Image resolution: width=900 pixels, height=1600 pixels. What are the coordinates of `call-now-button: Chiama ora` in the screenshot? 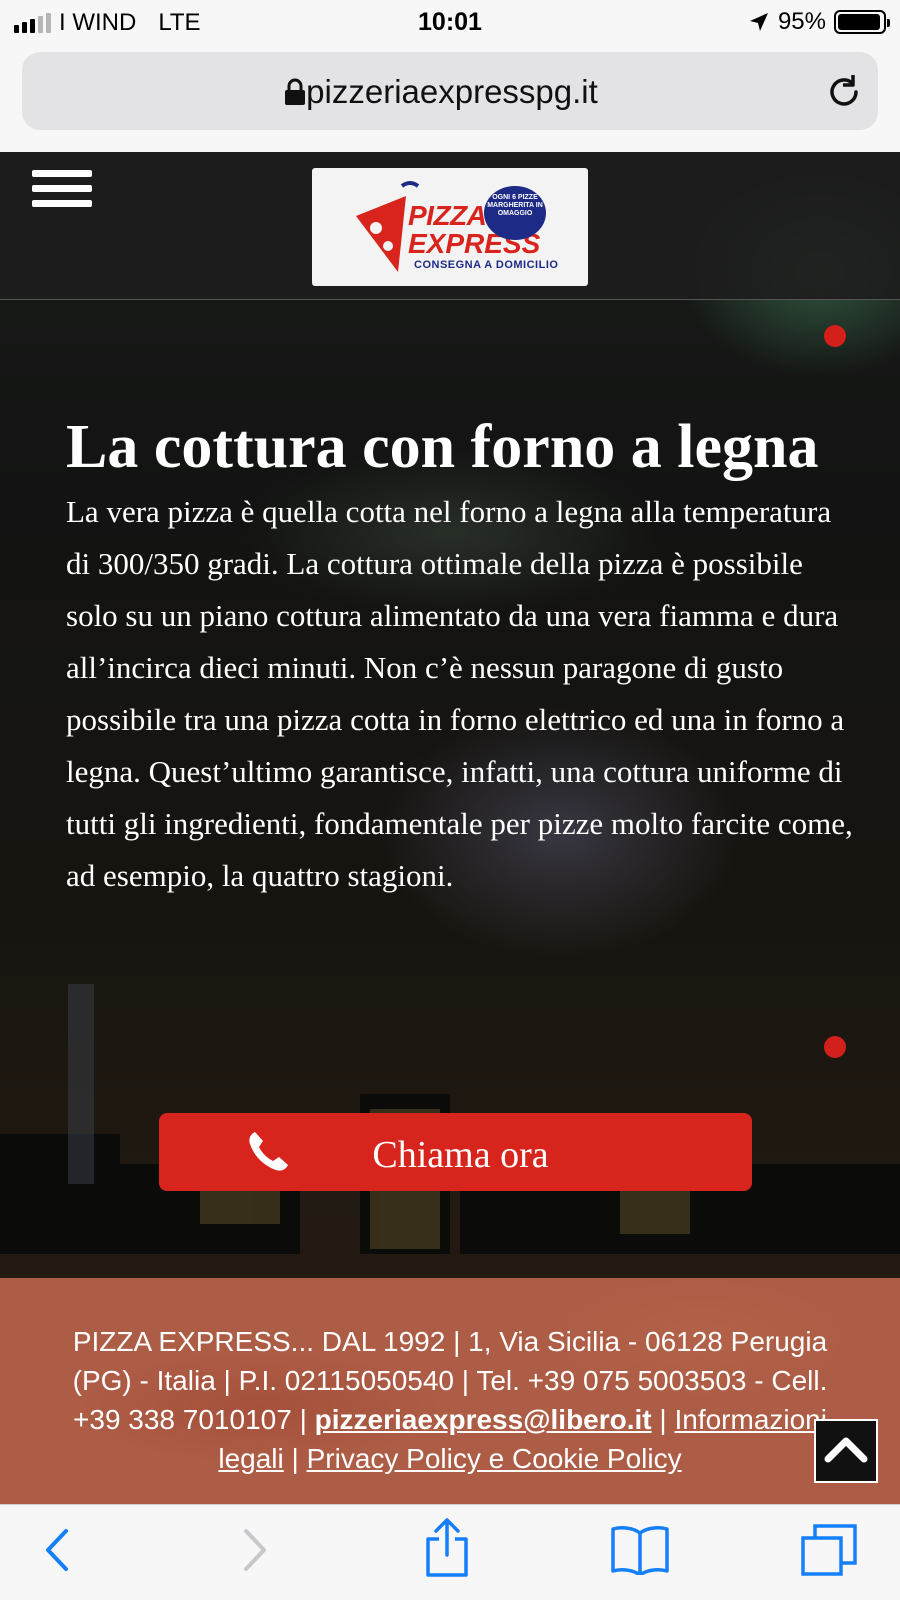 It's located at (455, 1152).